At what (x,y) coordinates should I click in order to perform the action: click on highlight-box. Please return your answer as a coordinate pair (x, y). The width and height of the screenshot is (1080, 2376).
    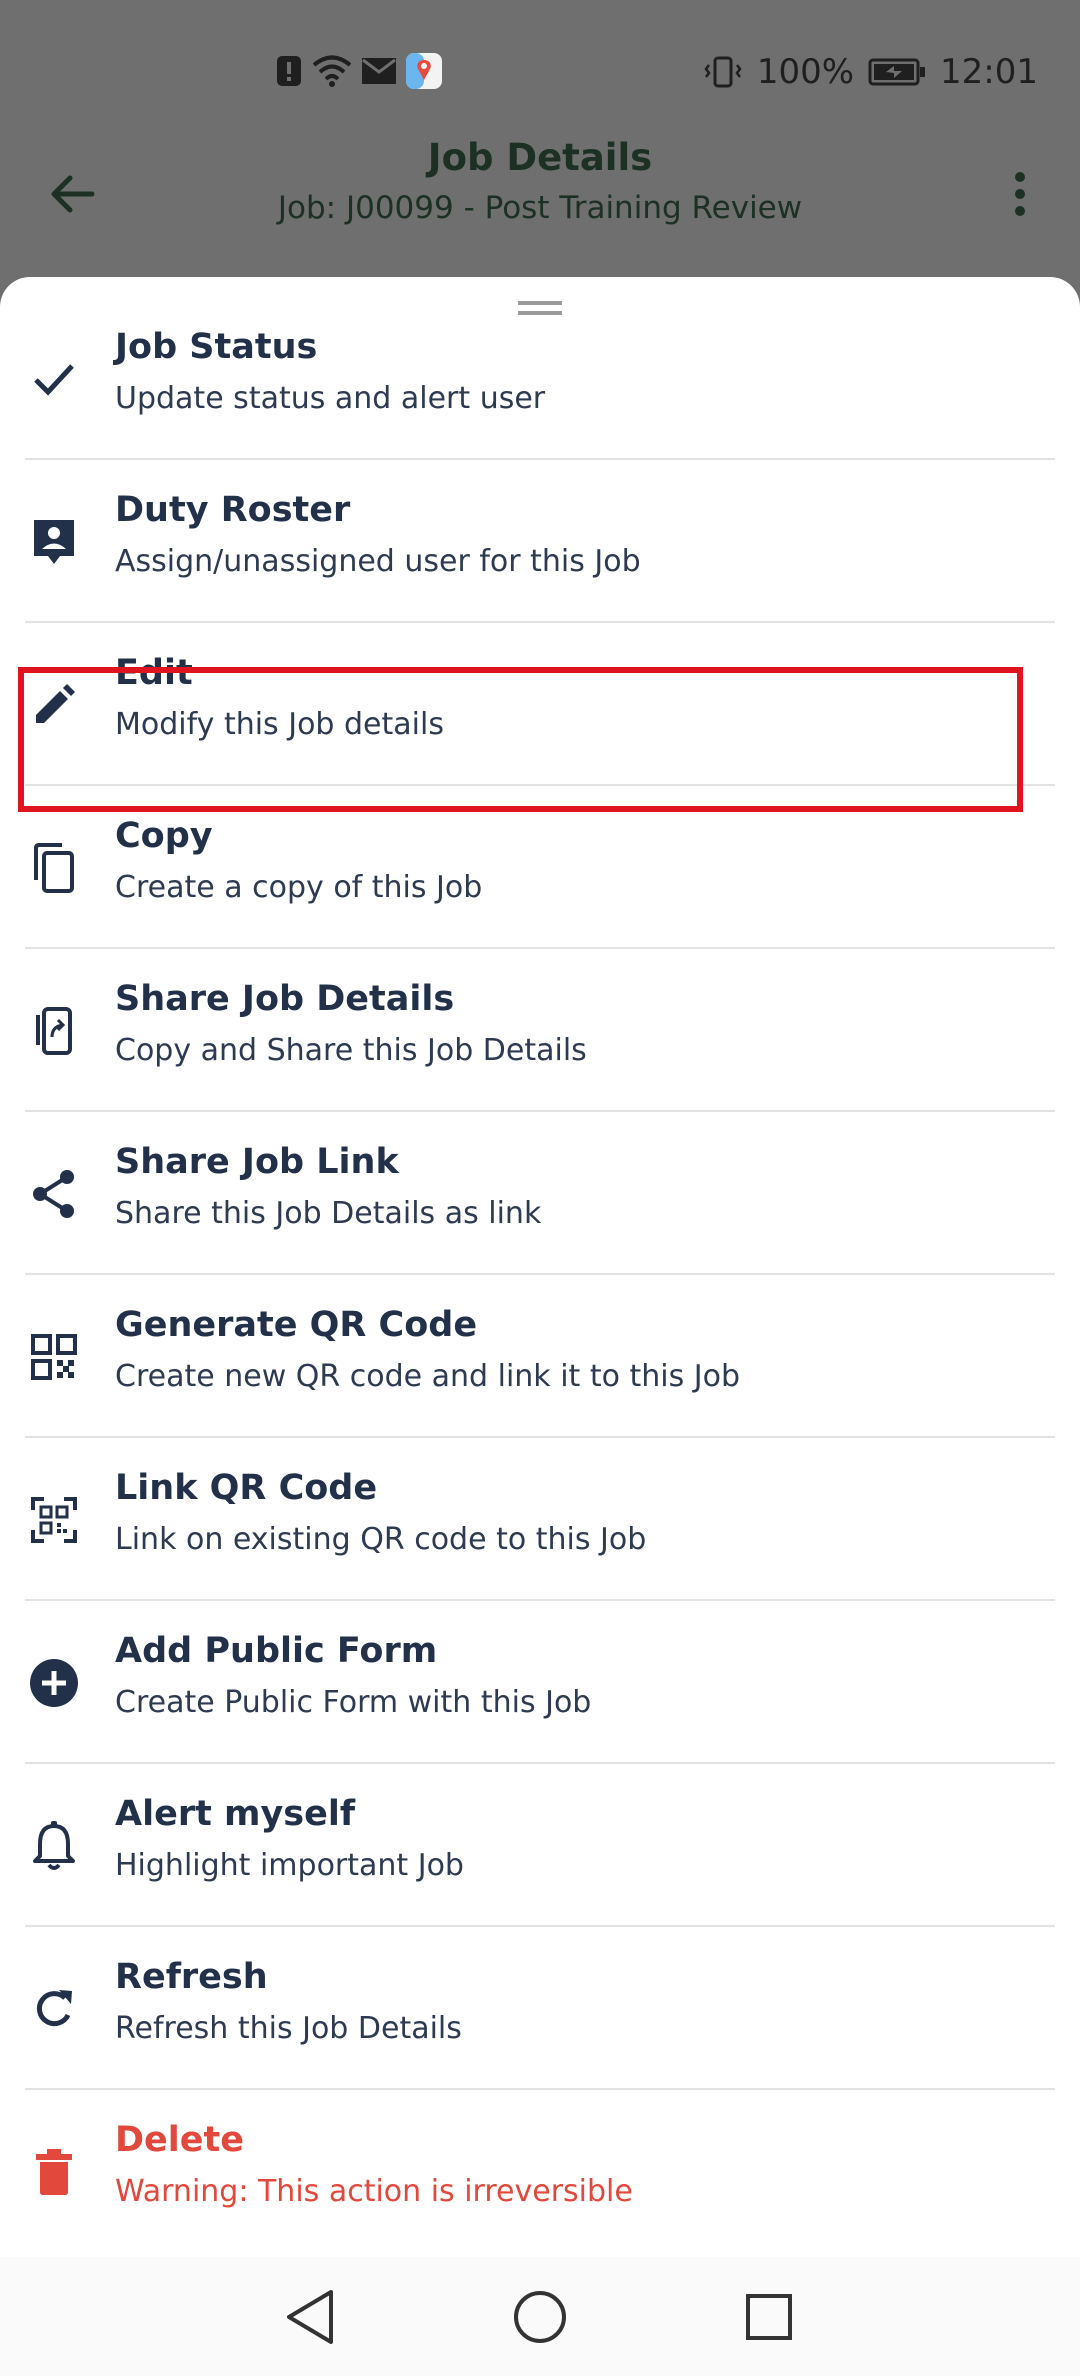
    Looking at the image, I should click on (520, 739).